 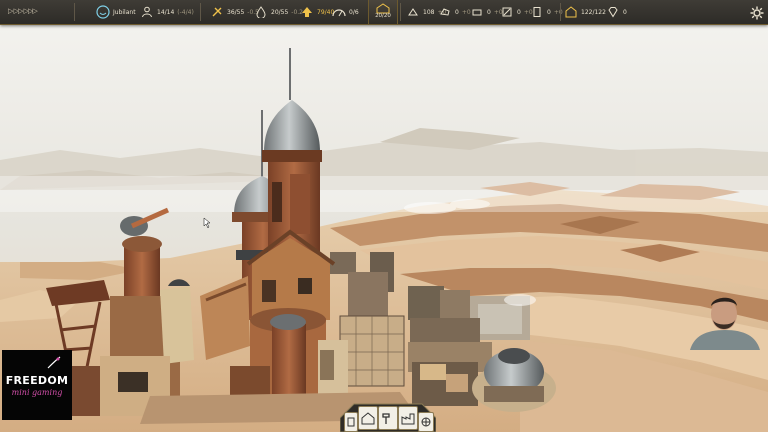 I want to click on settings-gear-icon, so click(x=757, y=13).